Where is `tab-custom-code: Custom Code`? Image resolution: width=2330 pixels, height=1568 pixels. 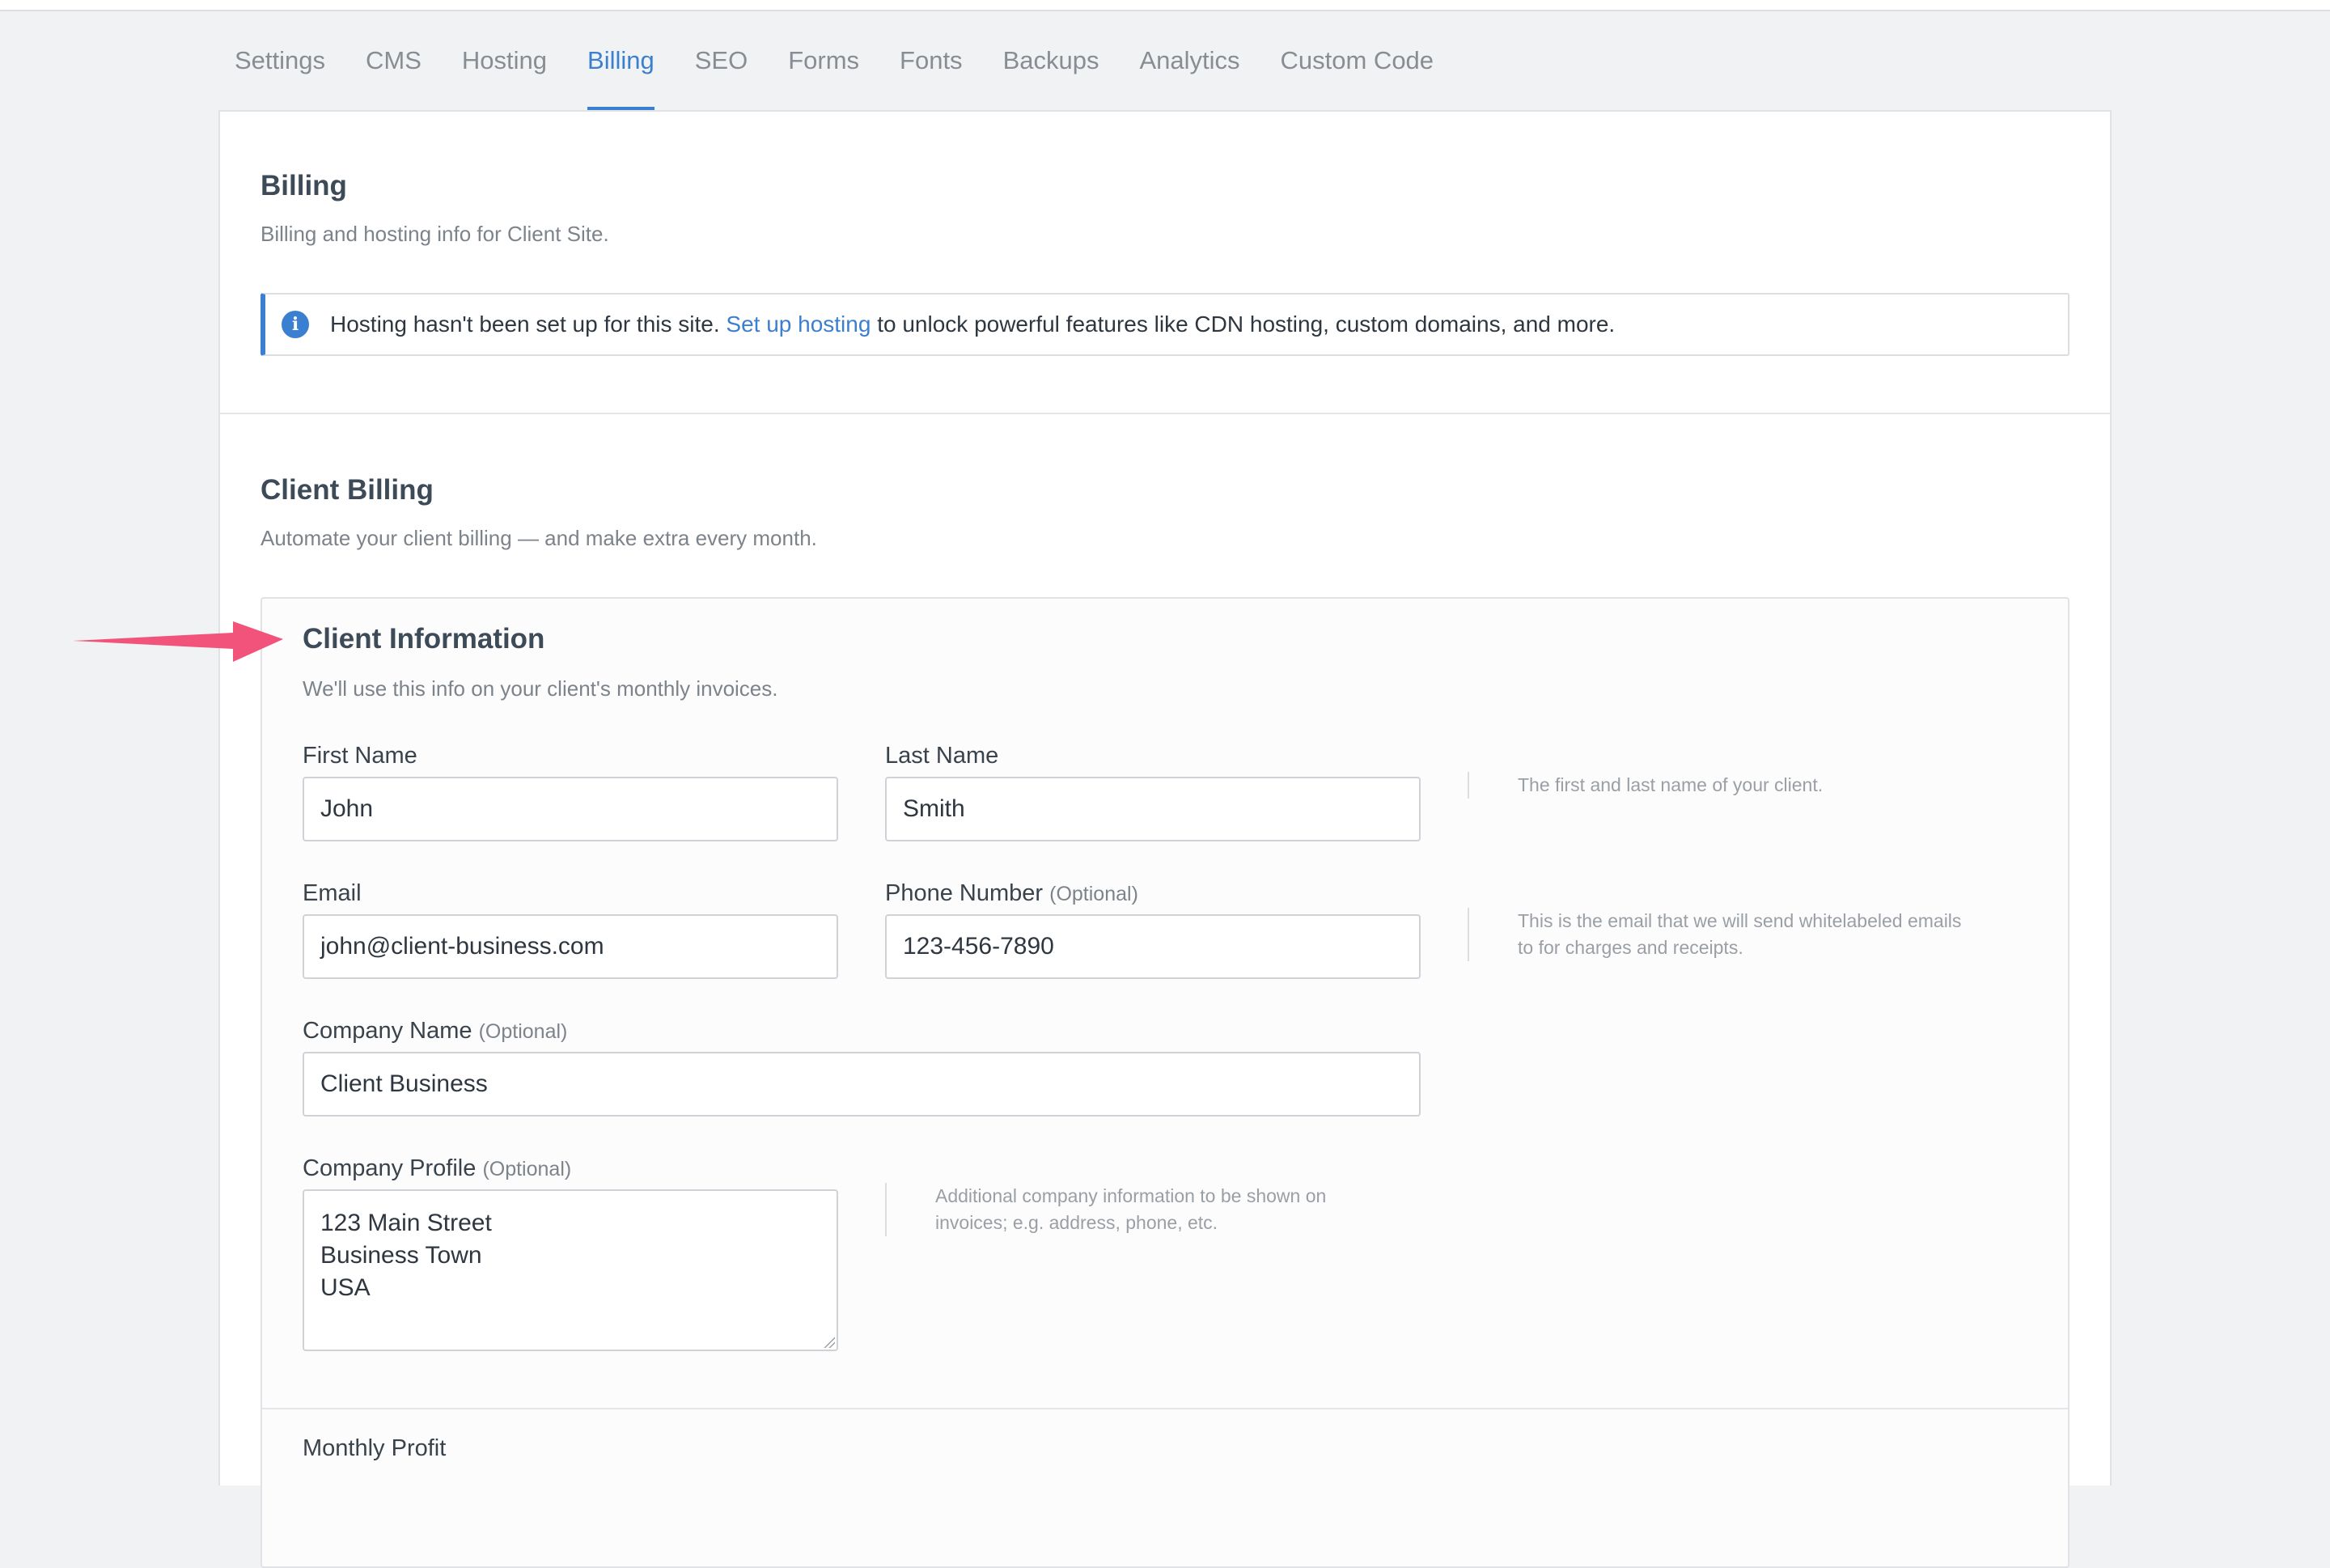
tab-custom-code: Custom Code is located at coordinates (1357, 76).